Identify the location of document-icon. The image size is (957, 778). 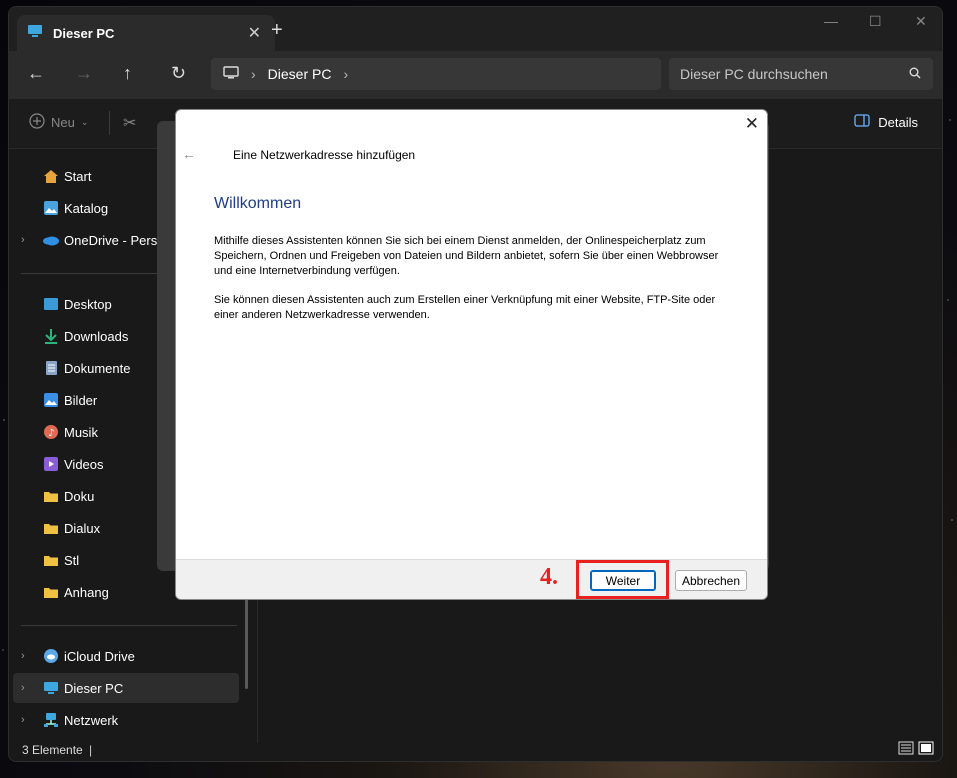
(51, 368).